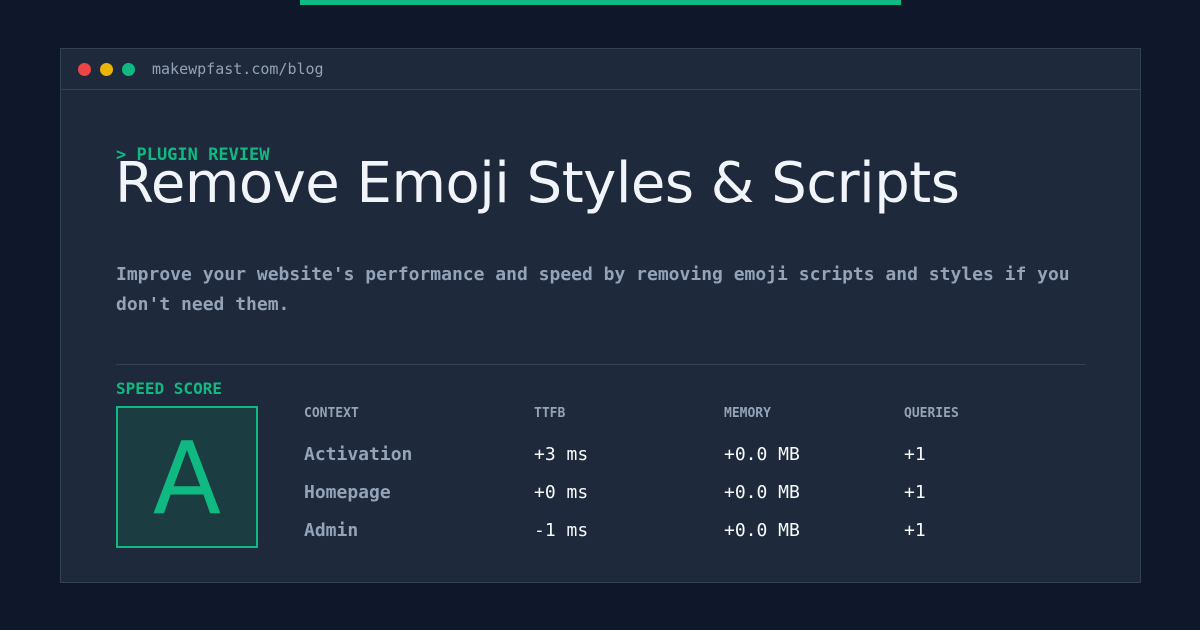  I want to click on speed-score-grade: A, so click(187, 478).